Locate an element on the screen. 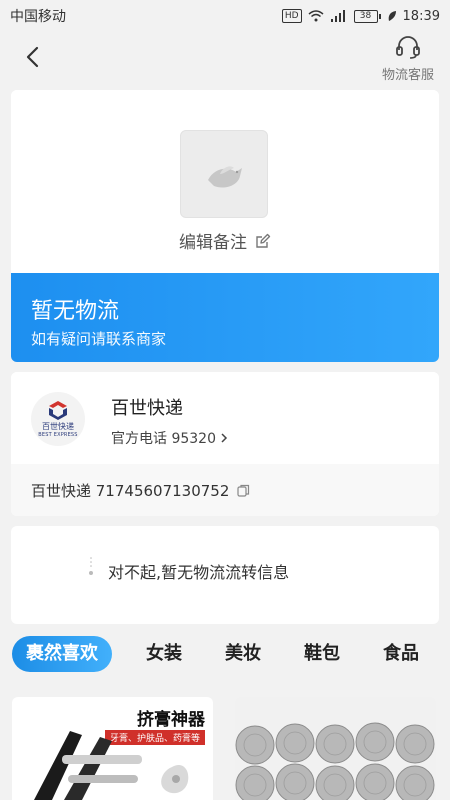 The image size is (450, 800). tracking-number: 百世快递 71745607130752 is located at coordinates (130, 490).